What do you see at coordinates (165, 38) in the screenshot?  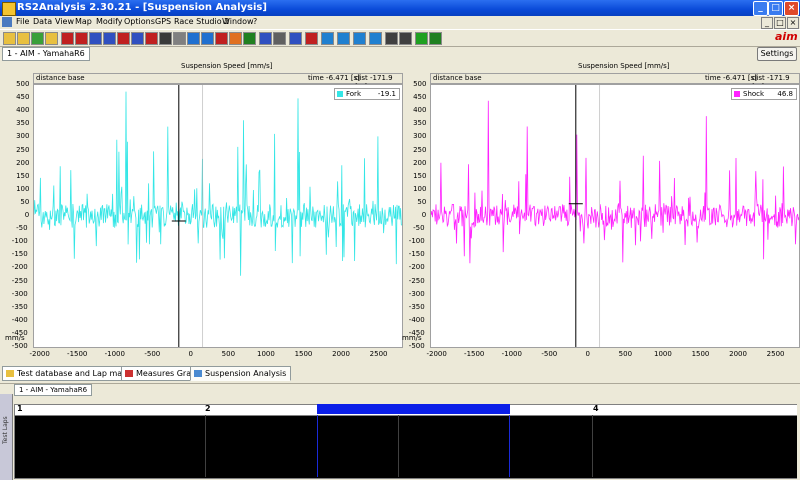 I see `speedometer-icon` at bounding box center [165, 38].